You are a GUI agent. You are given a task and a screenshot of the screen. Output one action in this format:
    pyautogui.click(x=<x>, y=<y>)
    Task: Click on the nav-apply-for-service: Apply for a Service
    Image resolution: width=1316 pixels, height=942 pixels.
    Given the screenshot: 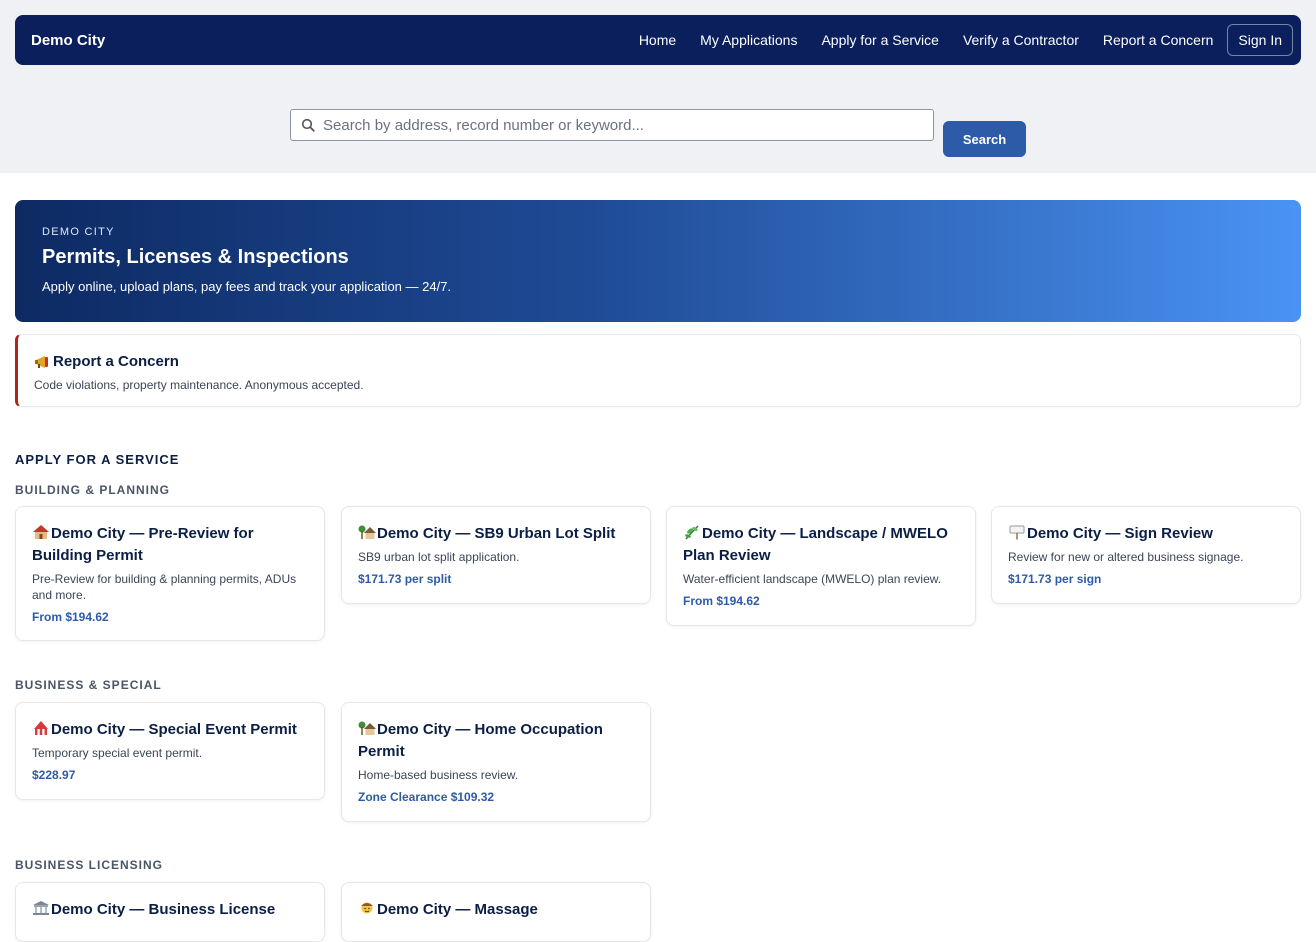 What is the action you would take?
    pyautogui.click(x=880, y=40)
    